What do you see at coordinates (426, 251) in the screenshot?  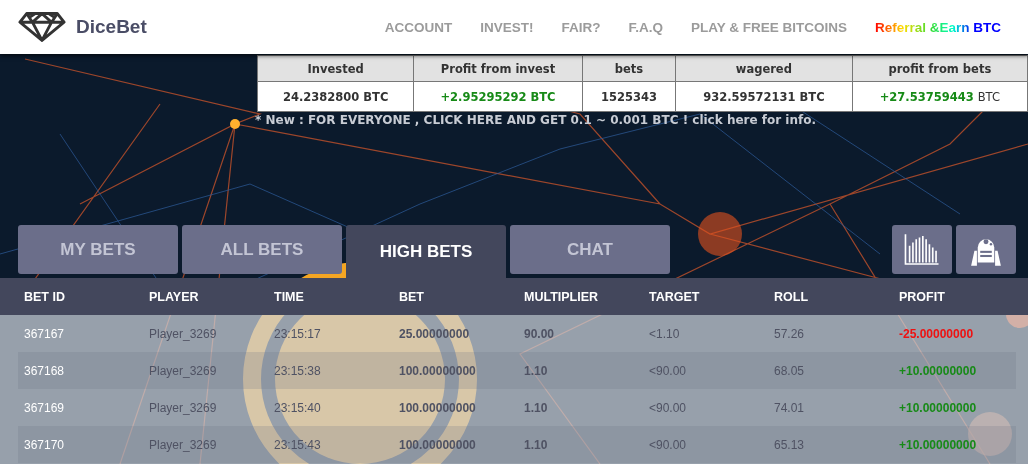 I see `tab: HIGH BETS` at bounding box center [426, 251].